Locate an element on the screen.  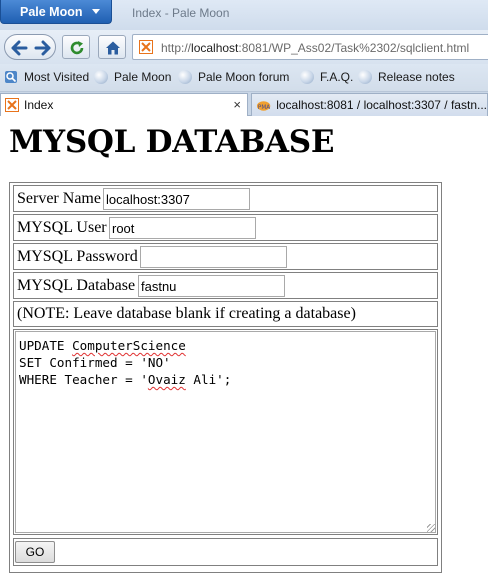
bookmarks-folder-icon is located at coordinates (11, 77).